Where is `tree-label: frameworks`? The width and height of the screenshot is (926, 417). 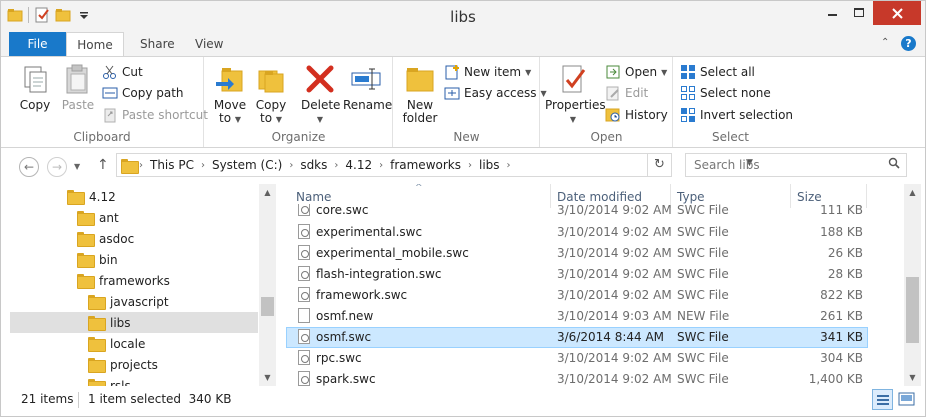
tree-label: frameworks is located at coordinates (134, 280).